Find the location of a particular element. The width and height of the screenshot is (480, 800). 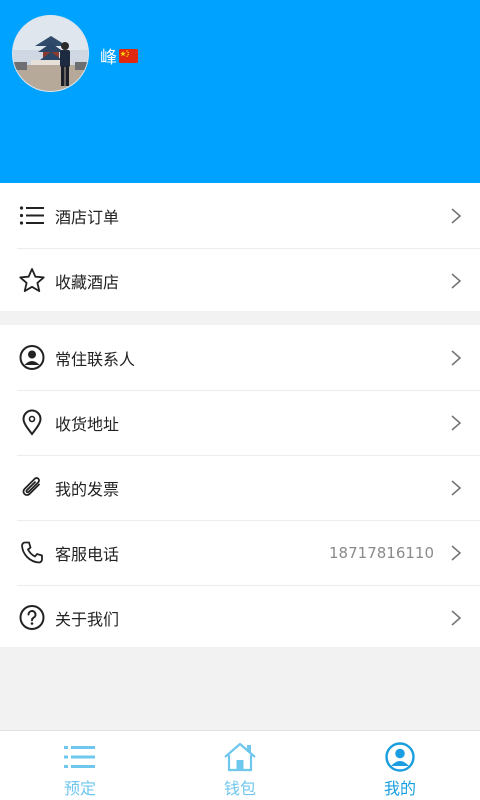

menu-item-label: 收货地址 is located at coordinates (87, 424).